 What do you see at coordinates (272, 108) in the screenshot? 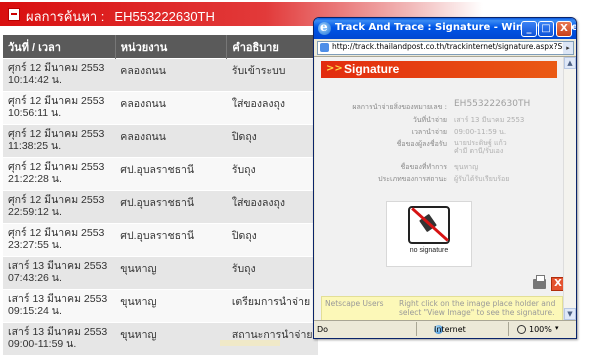
I see `description-cell: ใส่ของลงถุง` at bounding box center [272, 108].